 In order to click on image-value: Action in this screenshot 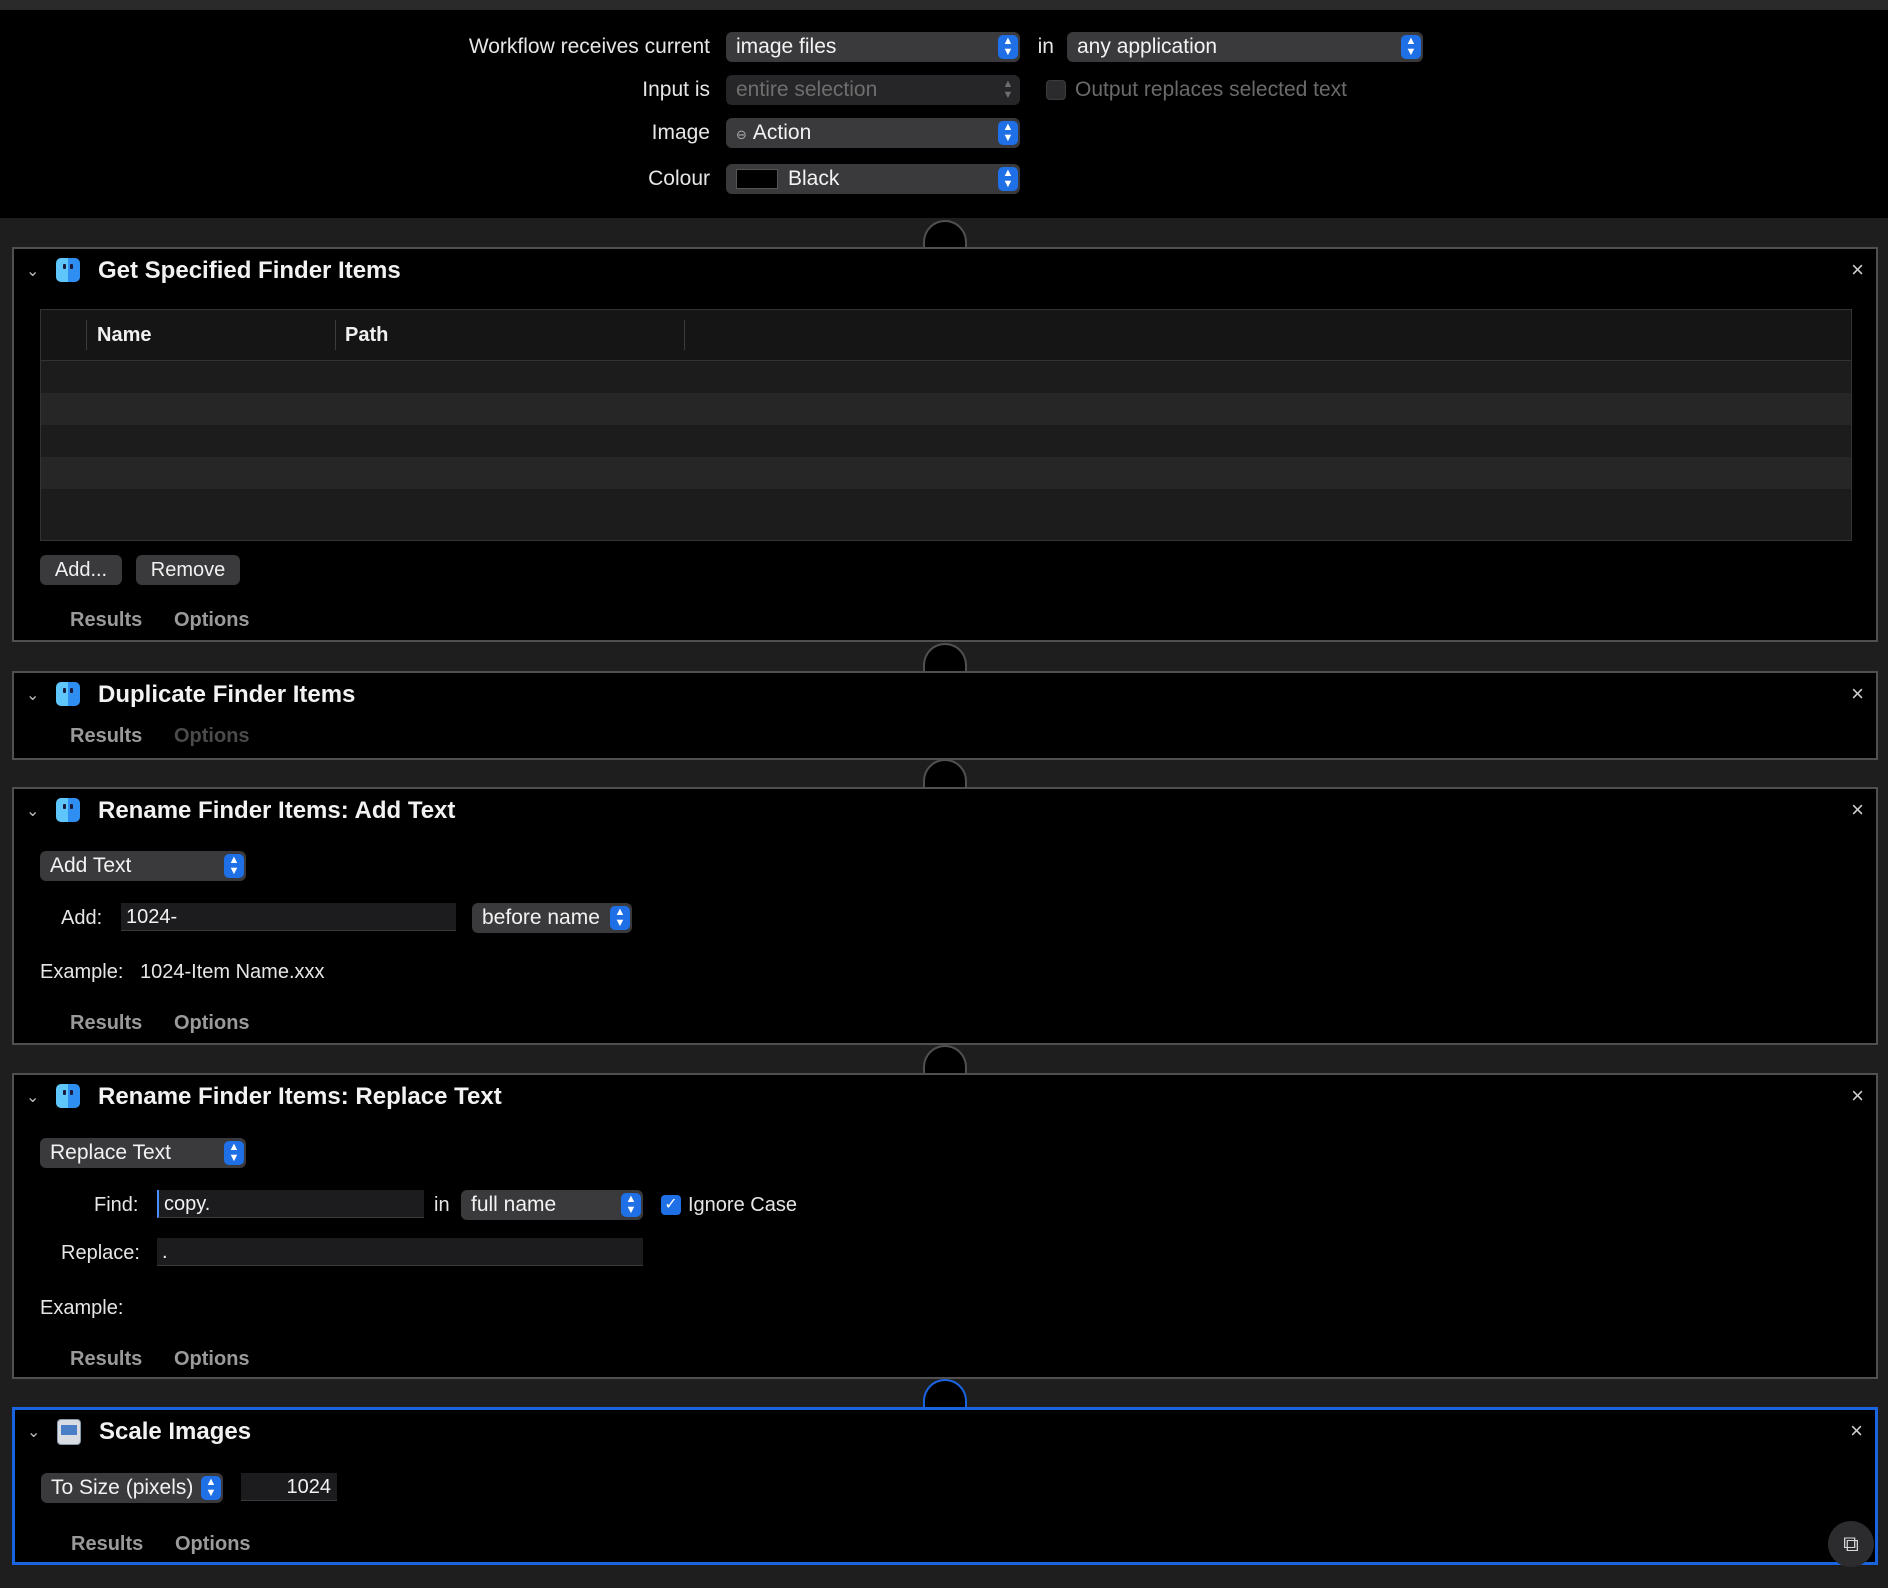, I will do `click(782, 132)`.